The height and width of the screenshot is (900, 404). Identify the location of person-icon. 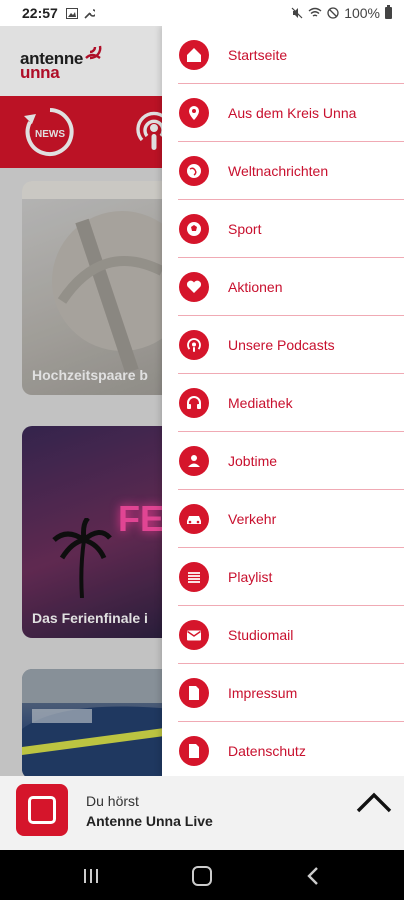
(194, 461).